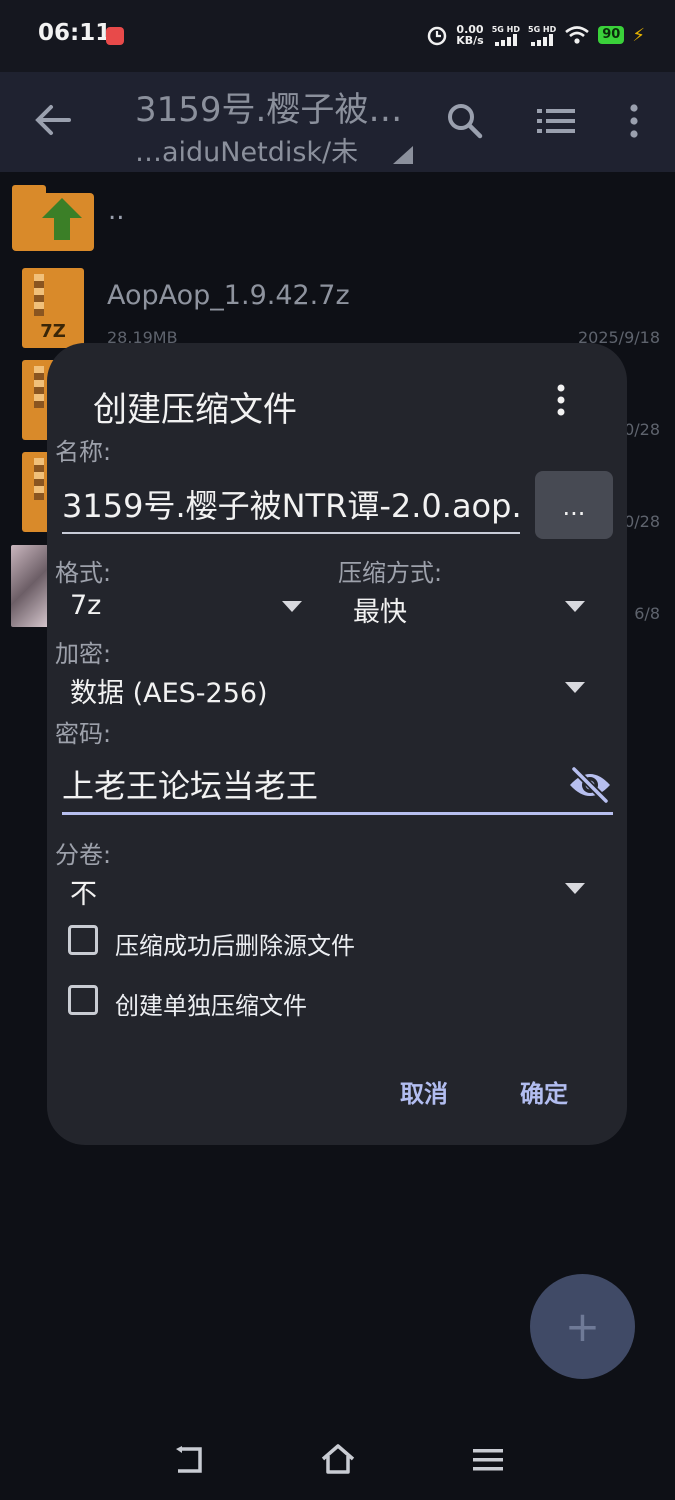 This screenshot has height=1500, width=675. Describe the element at coordinates (228, 295) in the screenshot. I see `file-name: AopAop_1.9.42.7z` at that location.